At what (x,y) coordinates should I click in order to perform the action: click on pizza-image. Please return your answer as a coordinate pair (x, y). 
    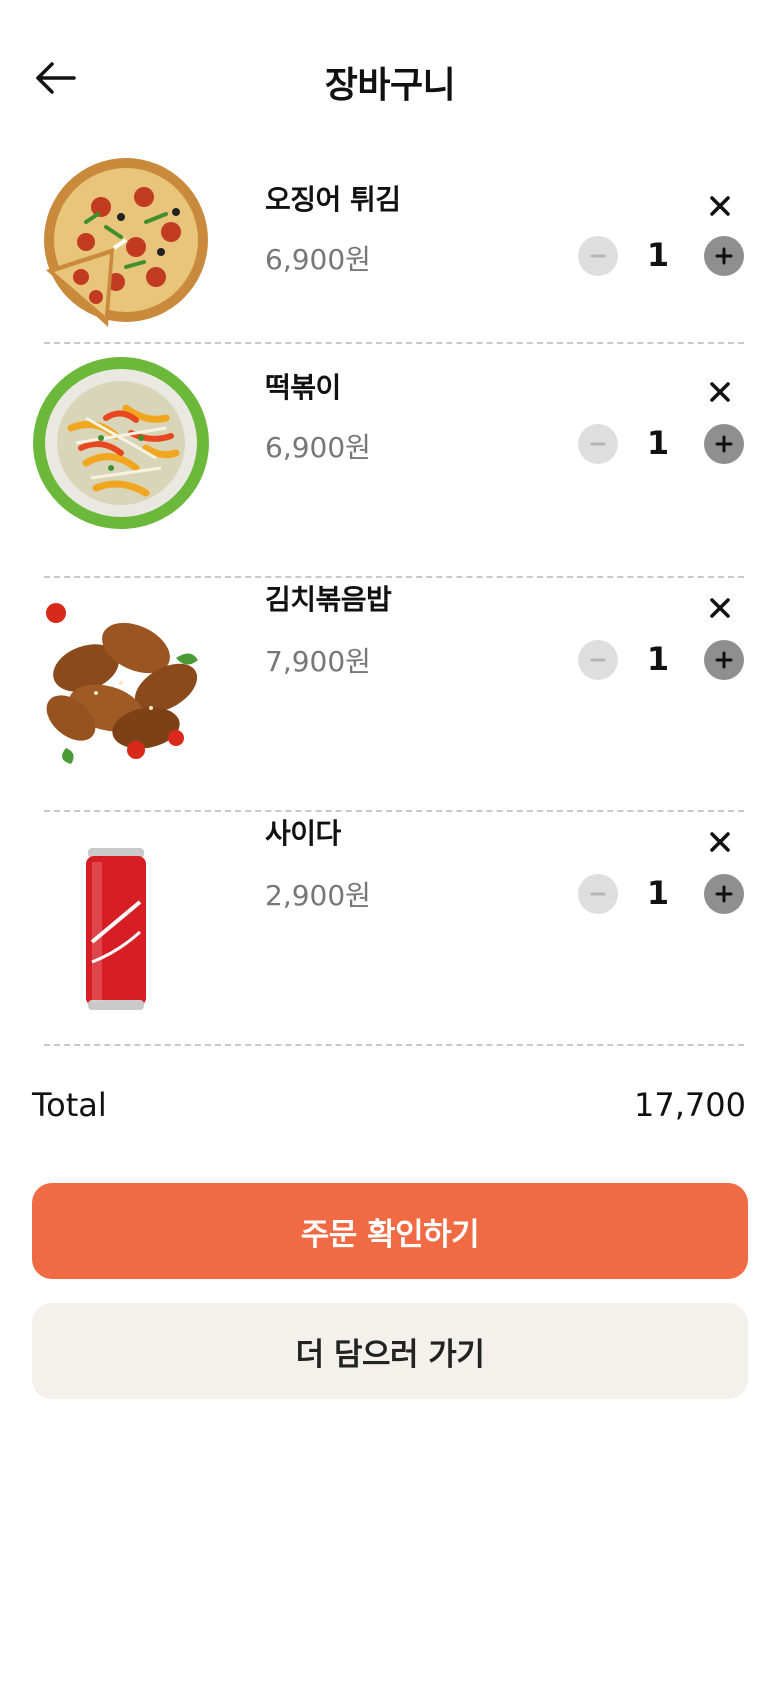
    Looking at the image, I should click on (126, 242).